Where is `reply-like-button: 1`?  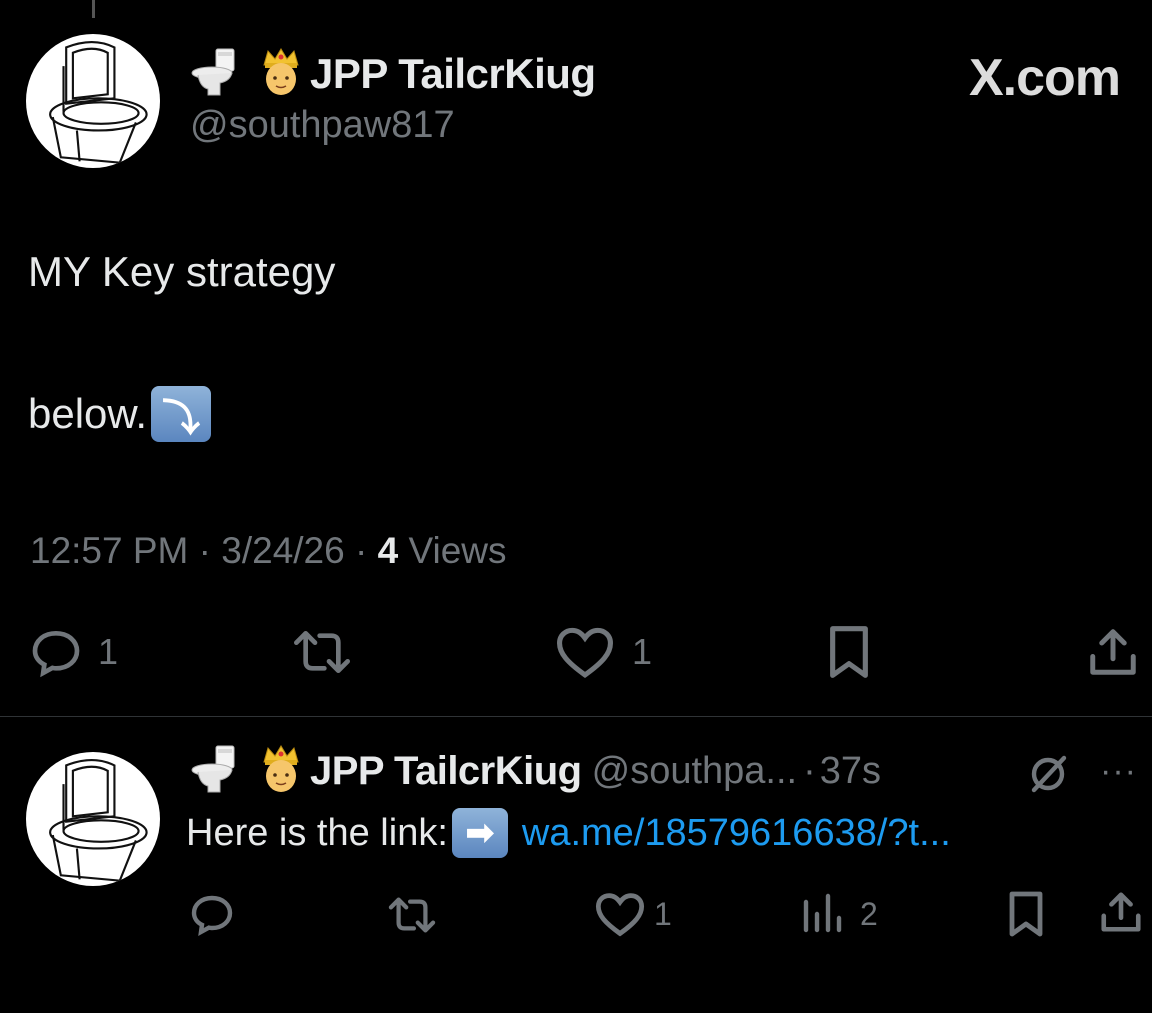
reply-like-button: 1 is located at coordinates (633, 914).